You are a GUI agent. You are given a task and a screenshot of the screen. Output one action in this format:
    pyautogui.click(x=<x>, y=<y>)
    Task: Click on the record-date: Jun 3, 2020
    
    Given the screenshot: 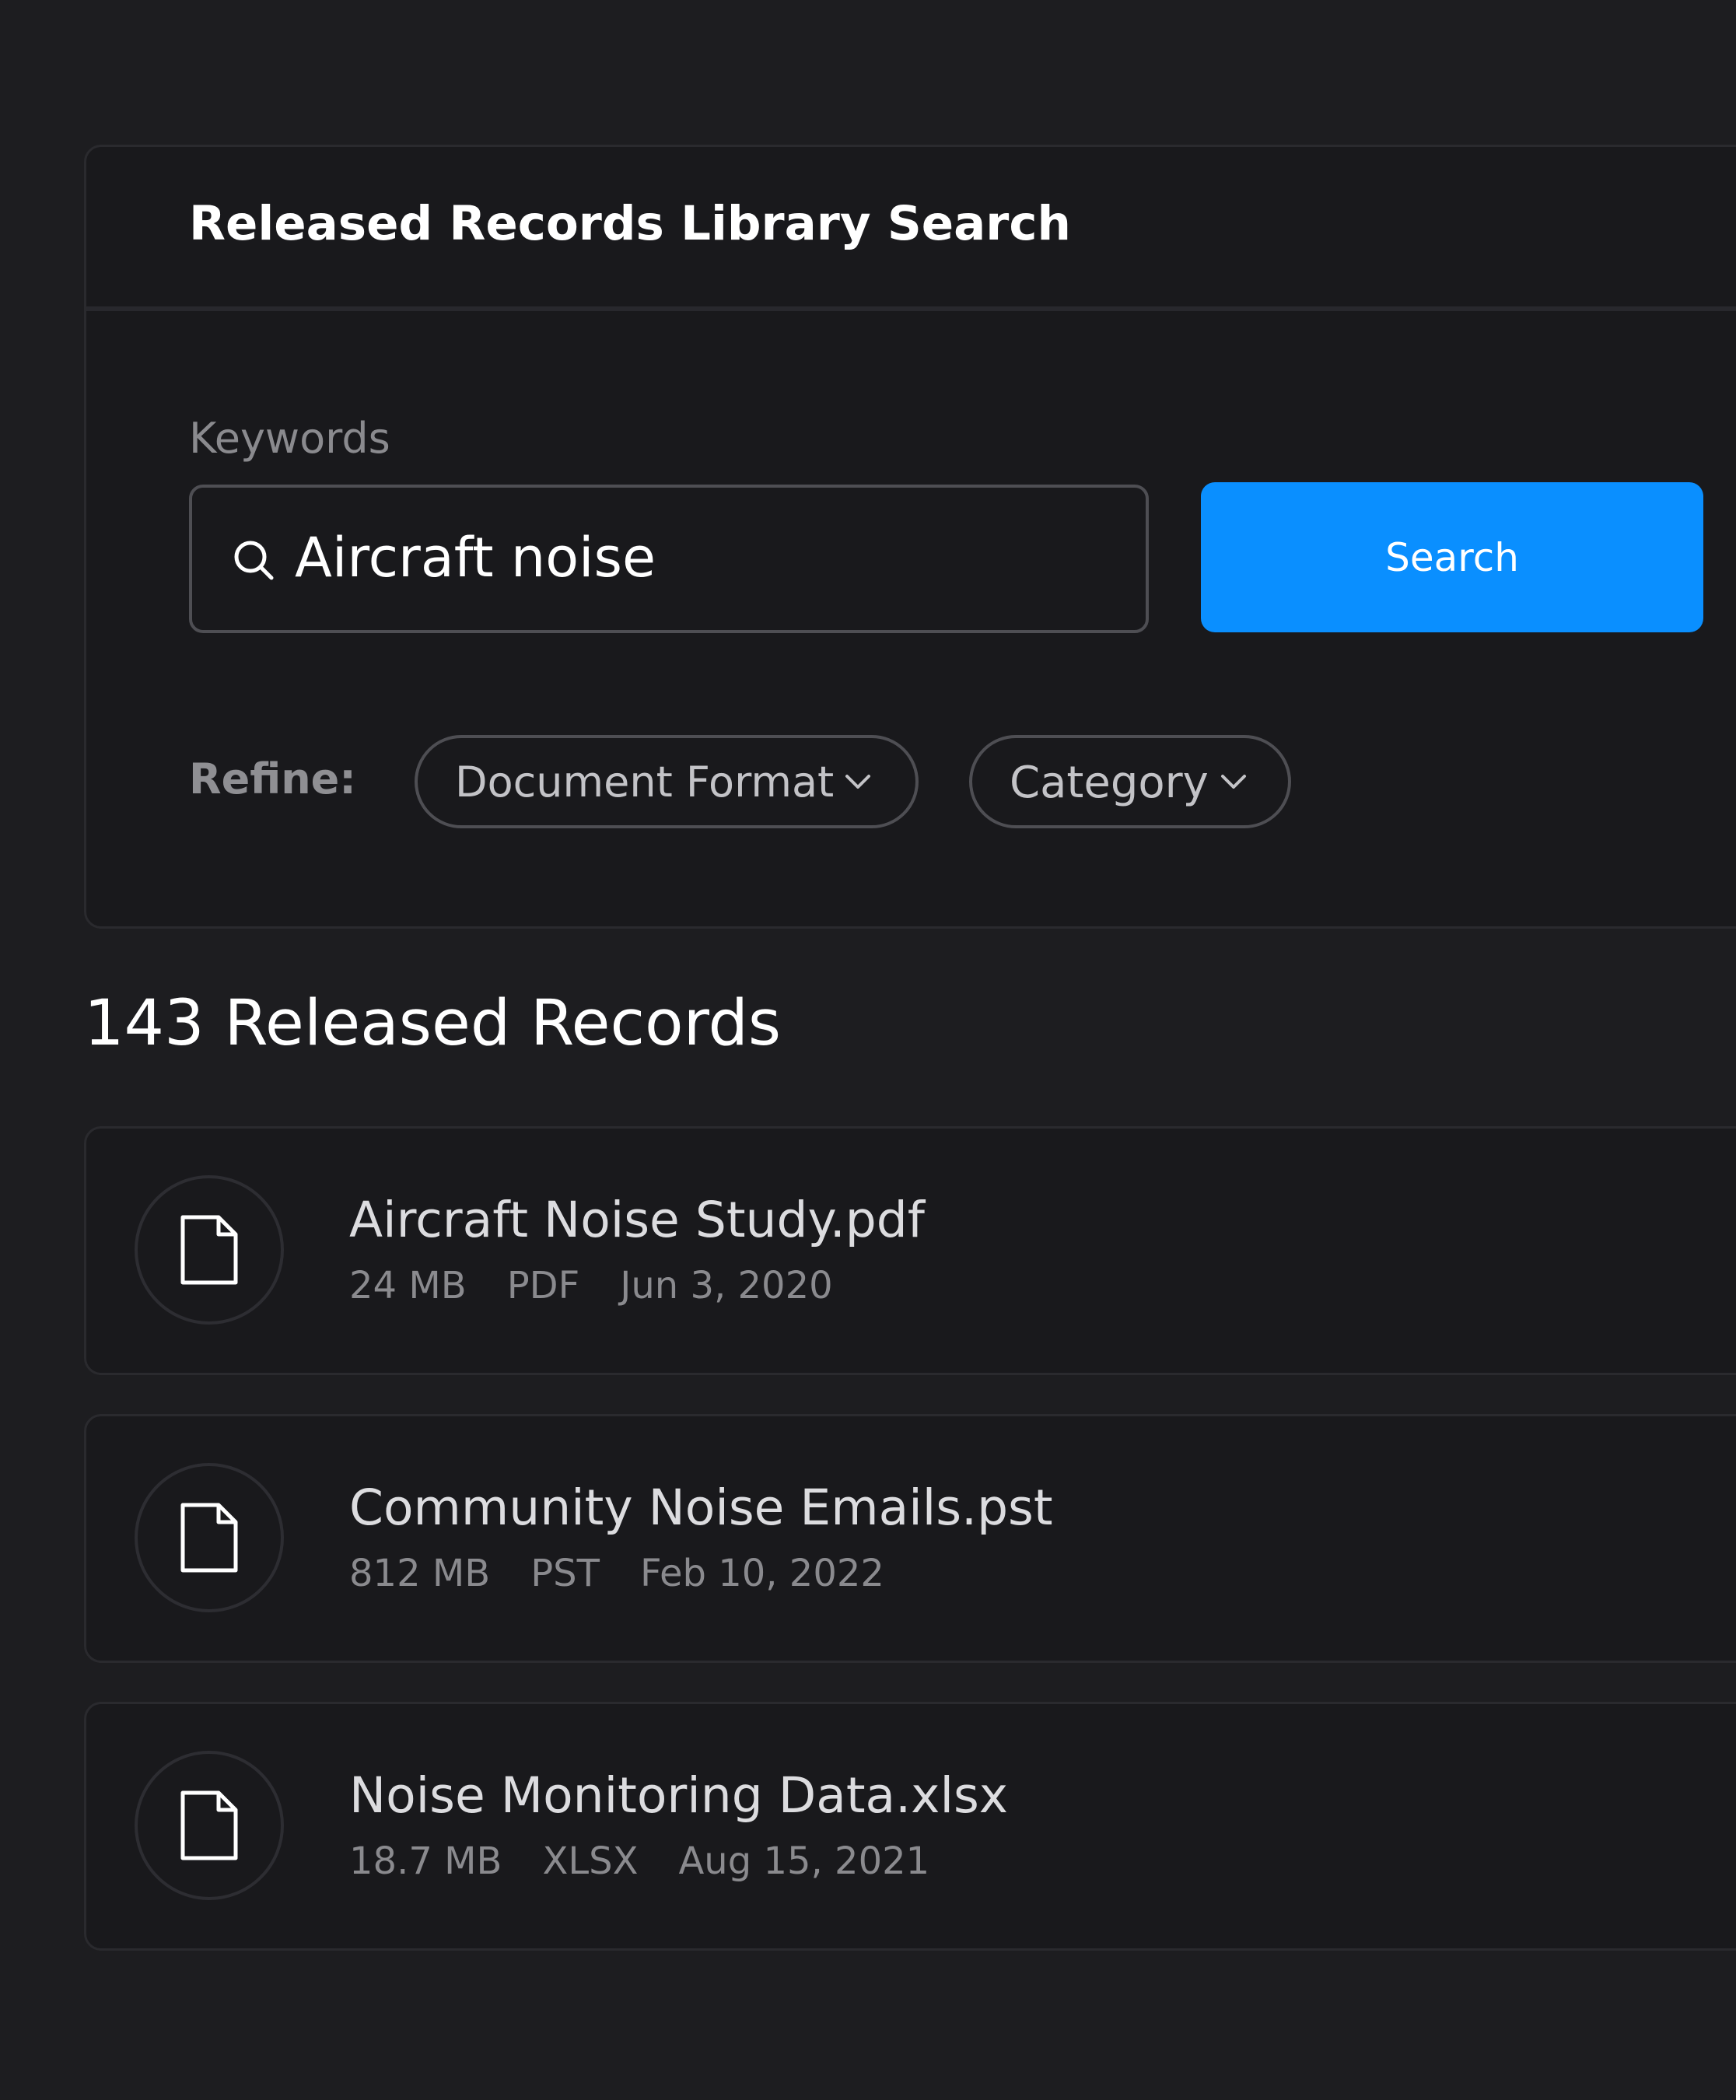 What is the action you would take?
    pyautogui.click(x=727, y=1286)
    